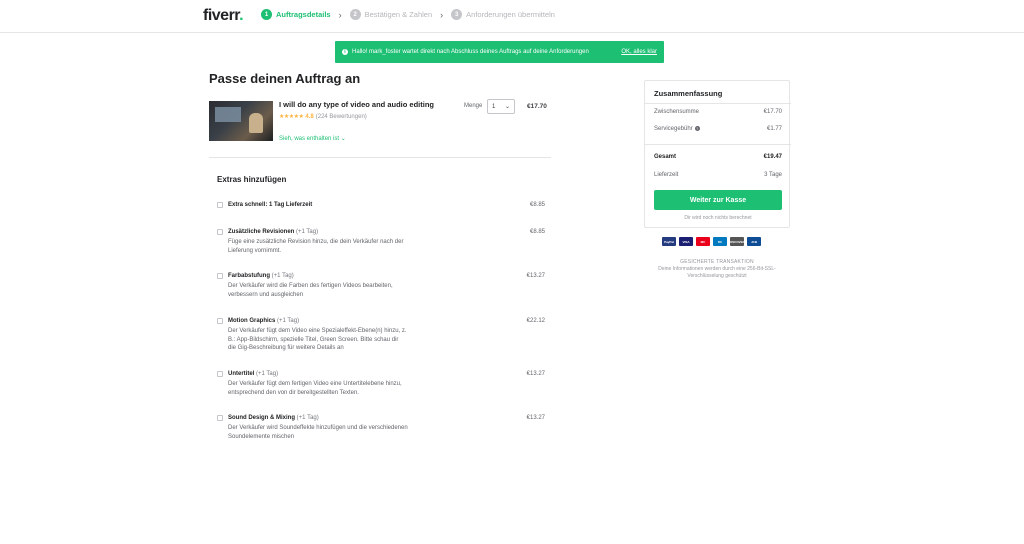 The height and width of the screenshot is (544, 1024). Describe the element at coordinates (718, 157) in the screenshot. I see `total-row: Gesamt €19.47` at that location.